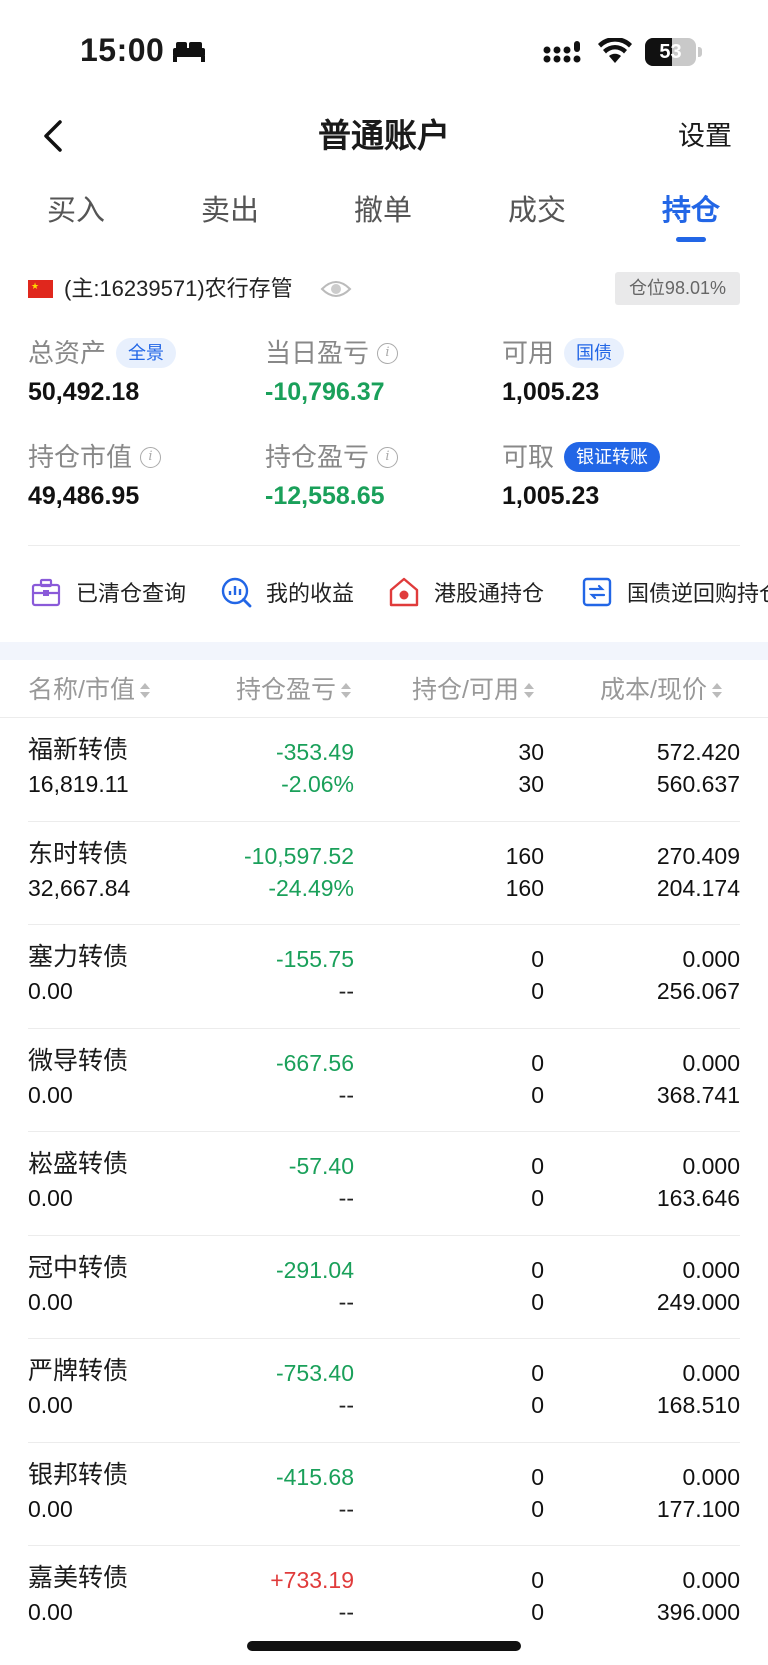 Image resolution: width=768 pixels, height=1665 pixels. I want to click on table-row: 银邦转债 0.00 -415.68 -- 0 0 0.000 177.100, so click(384, 1494).